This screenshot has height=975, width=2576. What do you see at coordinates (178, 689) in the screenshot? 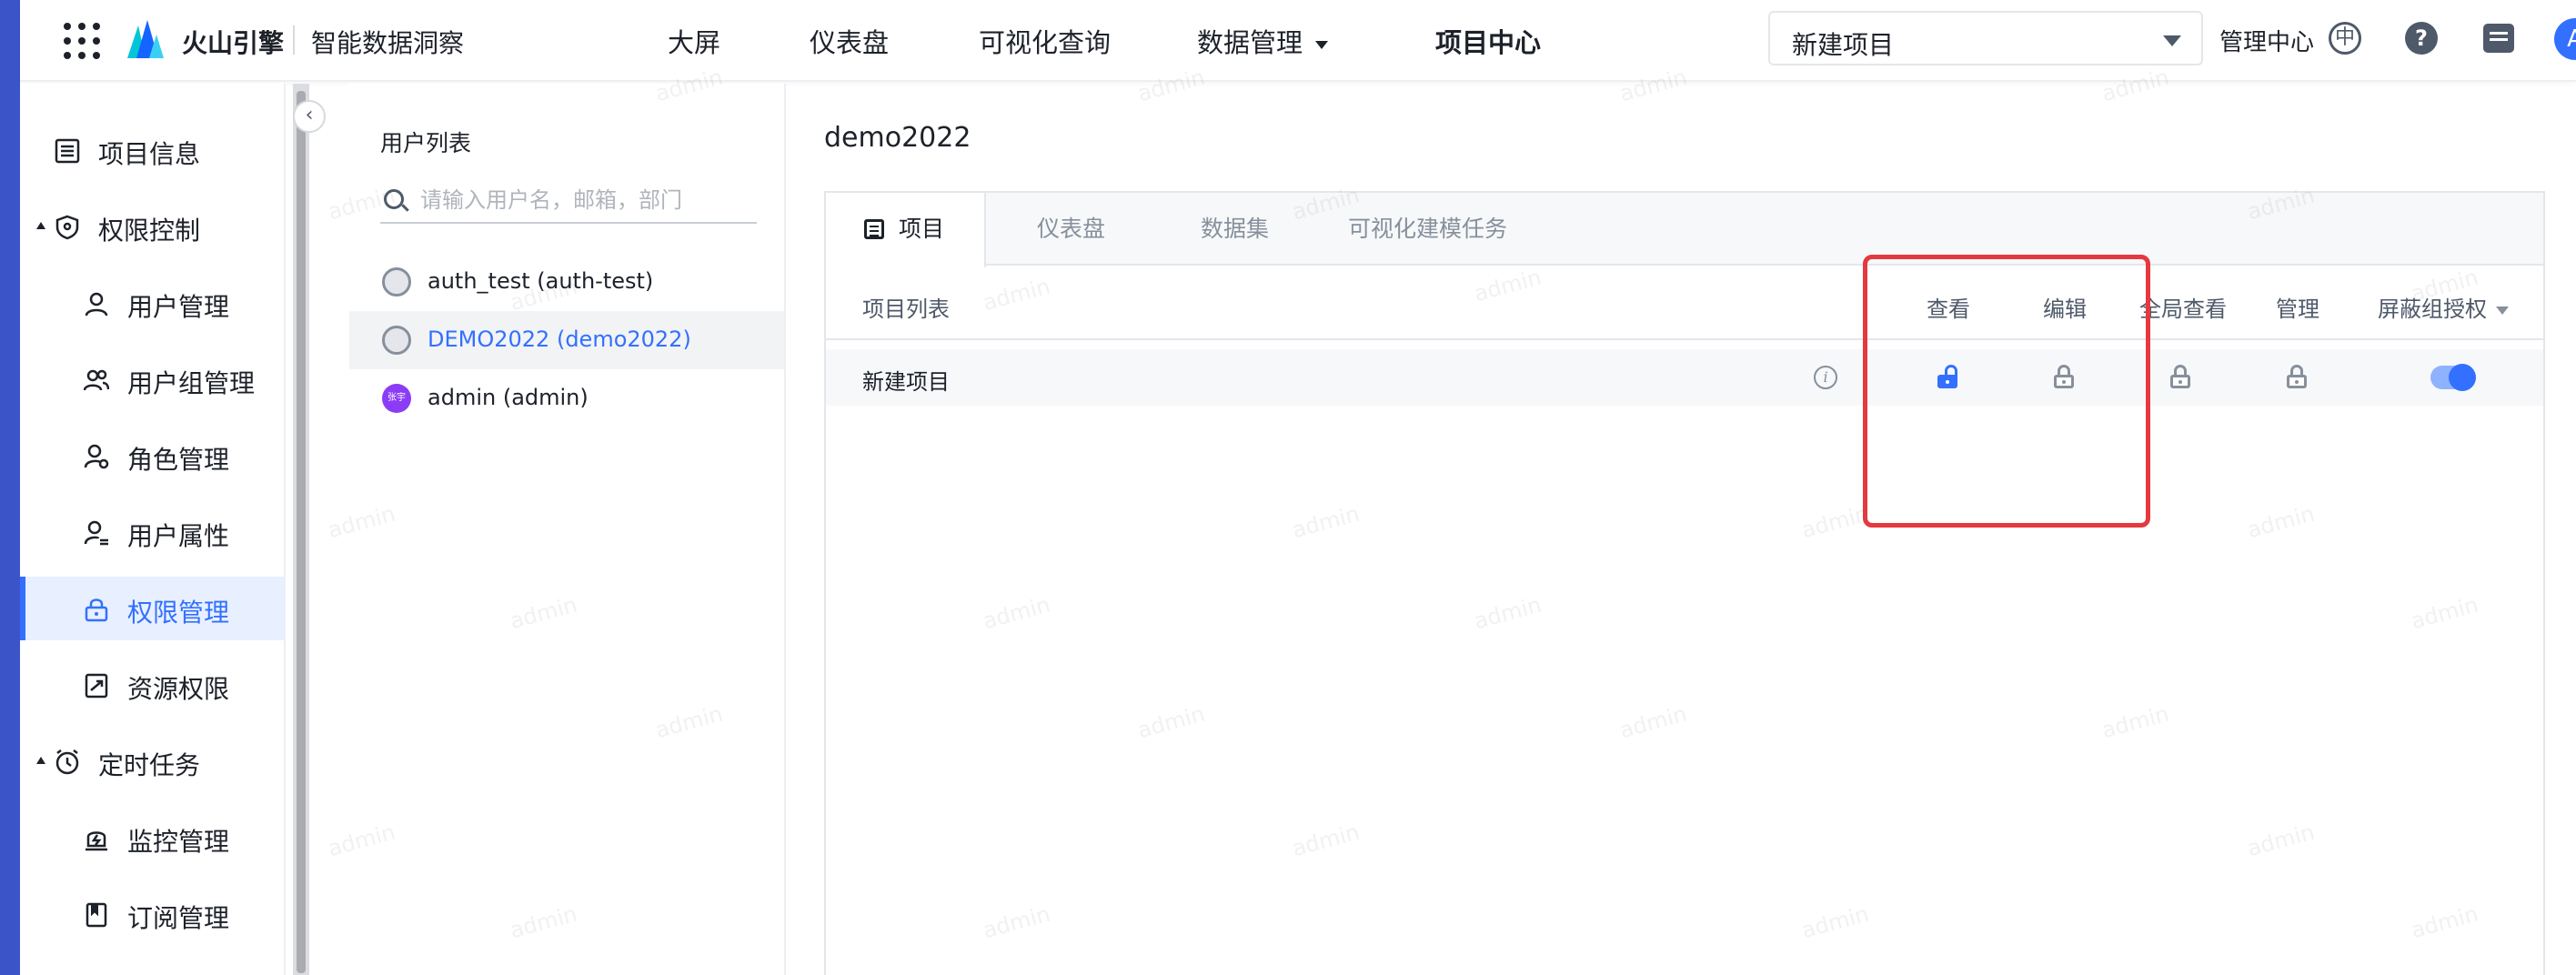
I see `sidebar-item-label: 资源权限` at bounding box center [178, 689].